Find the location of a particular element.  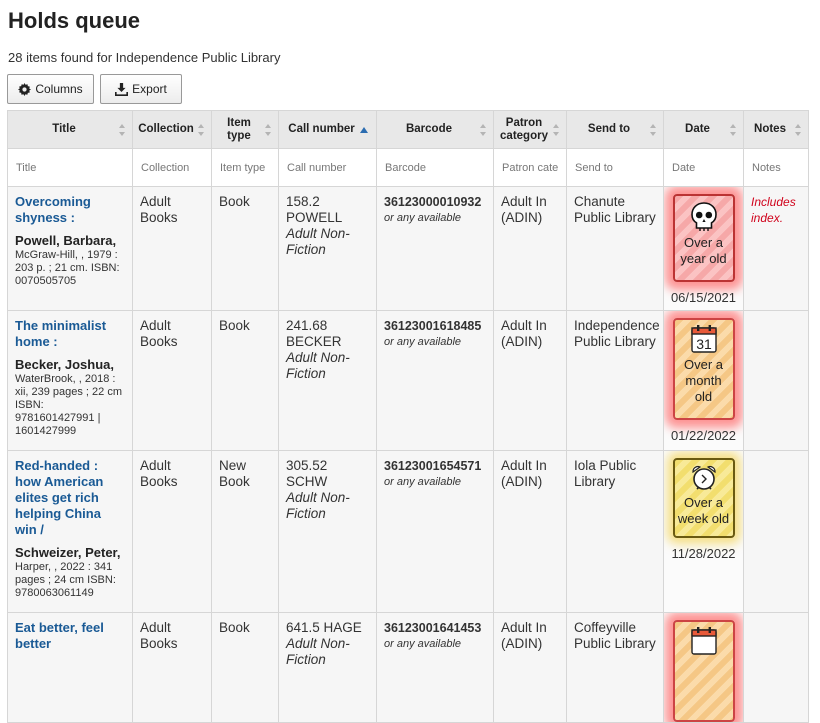

filter-title: Title is located at coordinates (70, 167).